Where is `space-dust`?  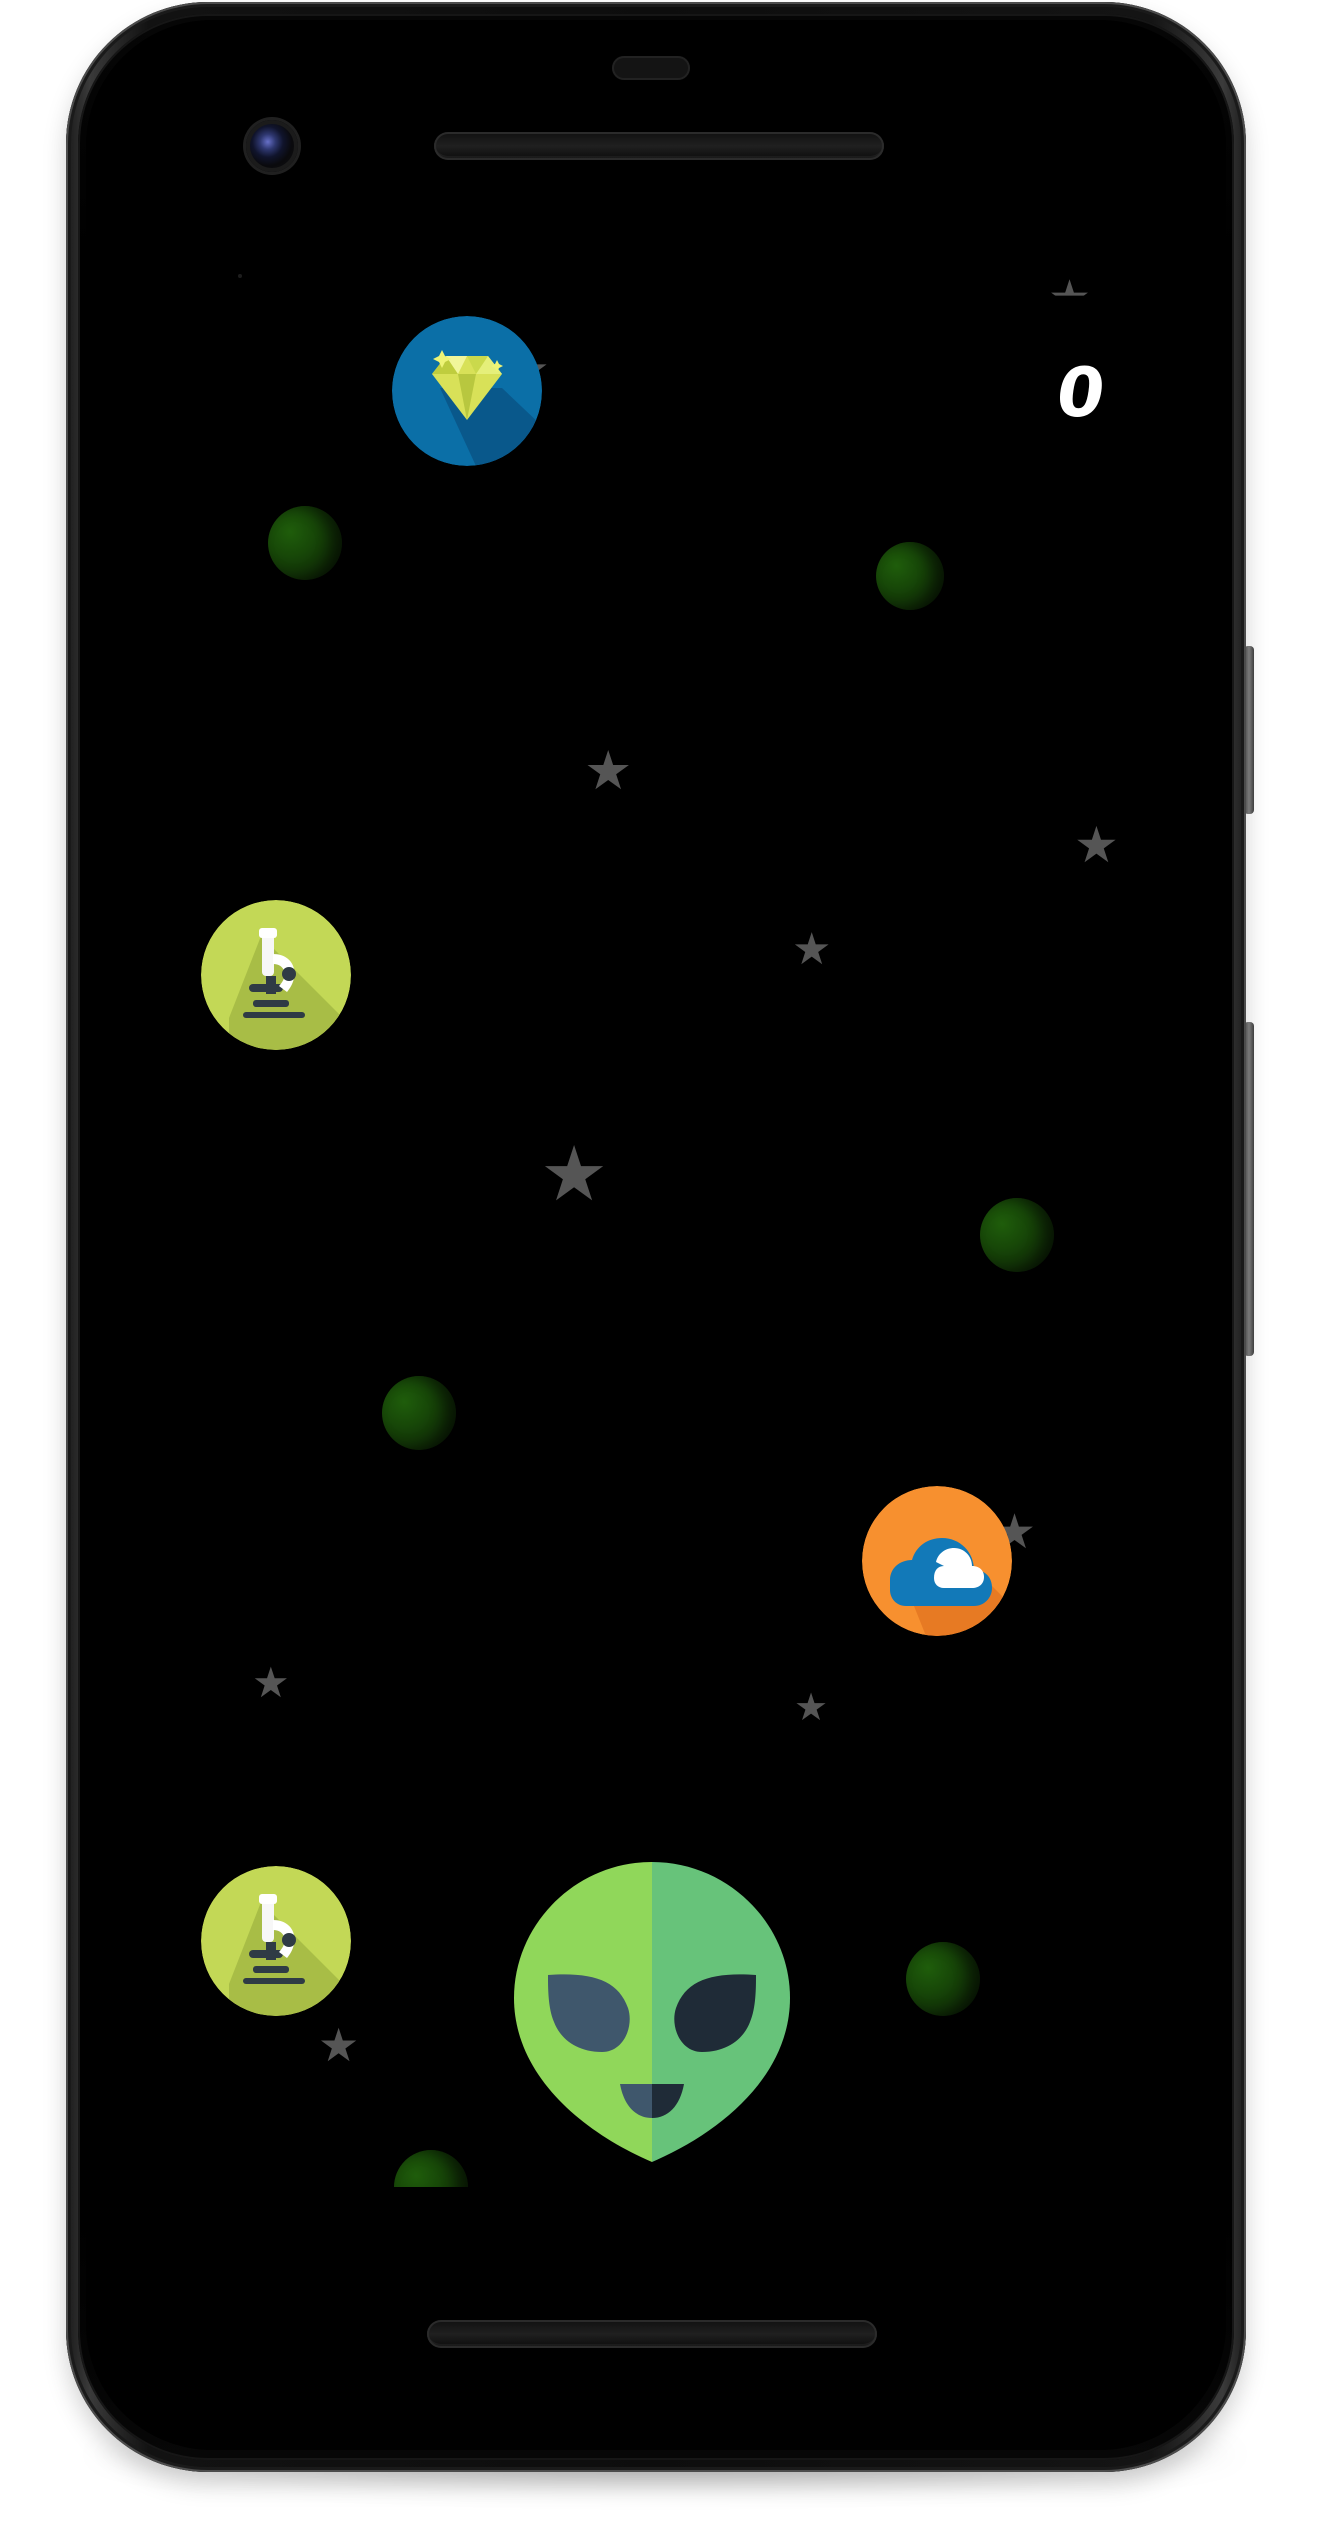
space-dust is located at coordinates (240, 276).